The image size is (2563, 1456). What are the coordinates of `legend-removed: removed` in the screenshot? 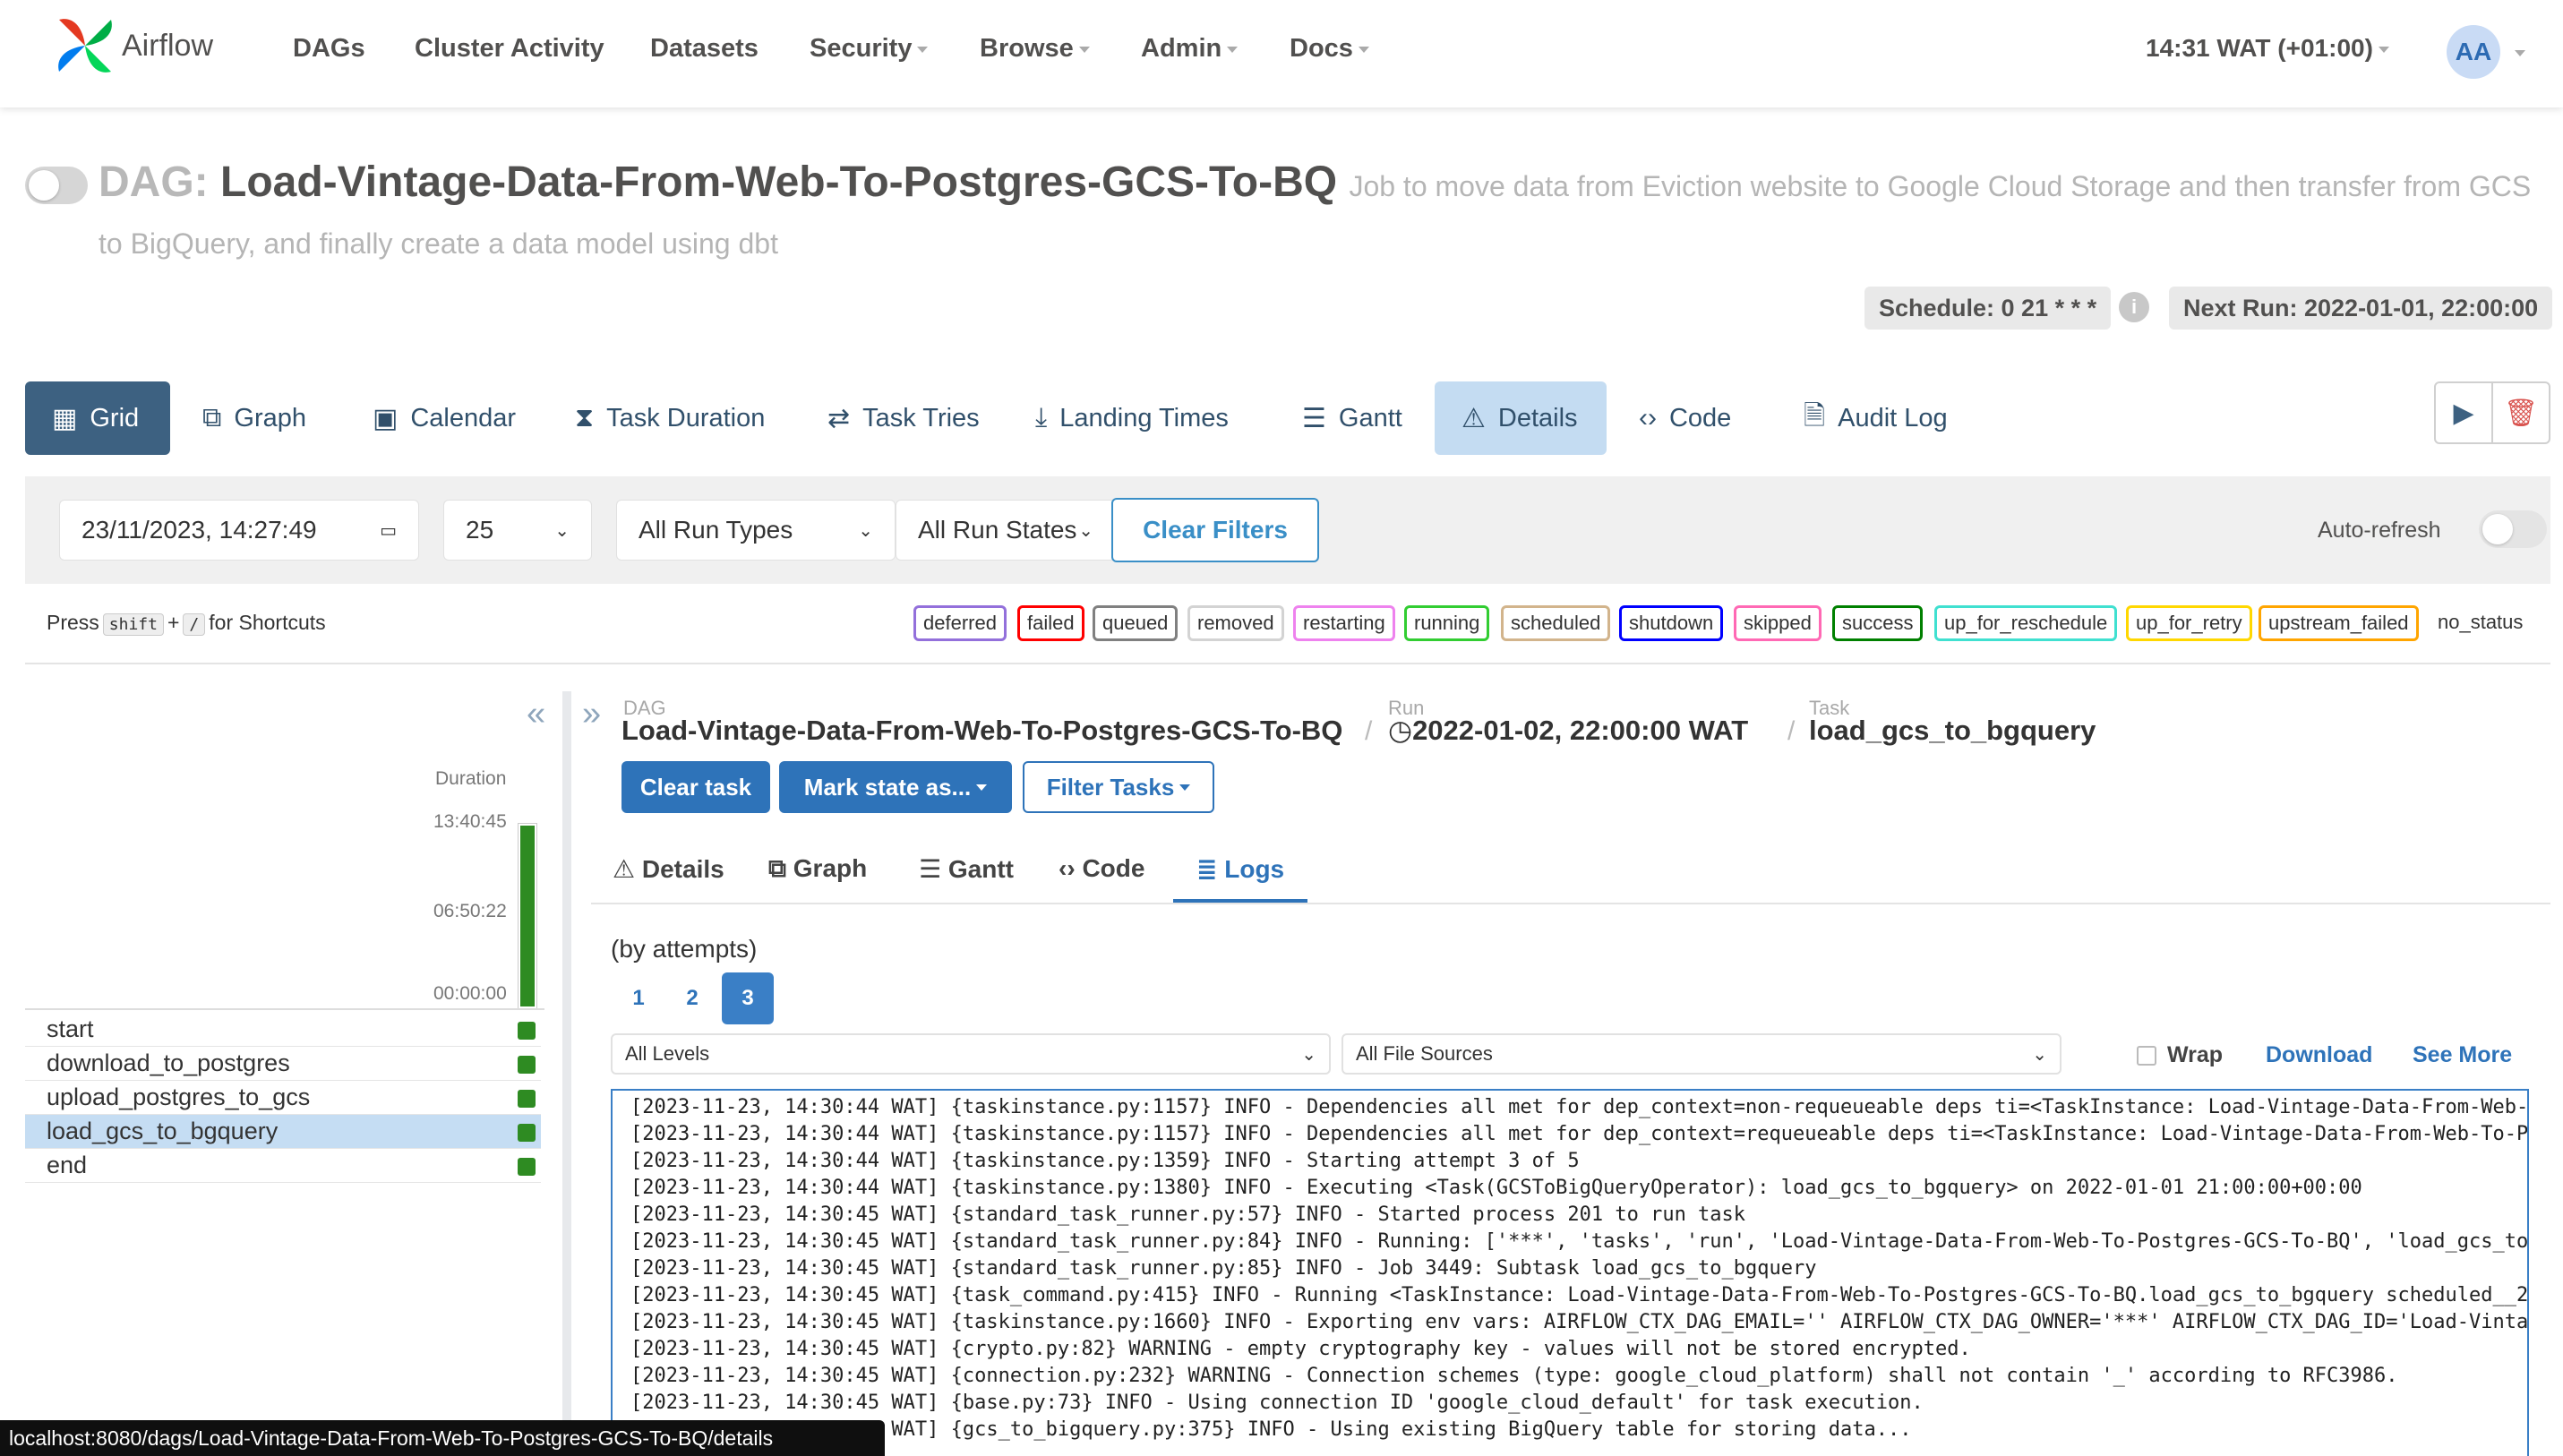 It's located at (1235, 623).